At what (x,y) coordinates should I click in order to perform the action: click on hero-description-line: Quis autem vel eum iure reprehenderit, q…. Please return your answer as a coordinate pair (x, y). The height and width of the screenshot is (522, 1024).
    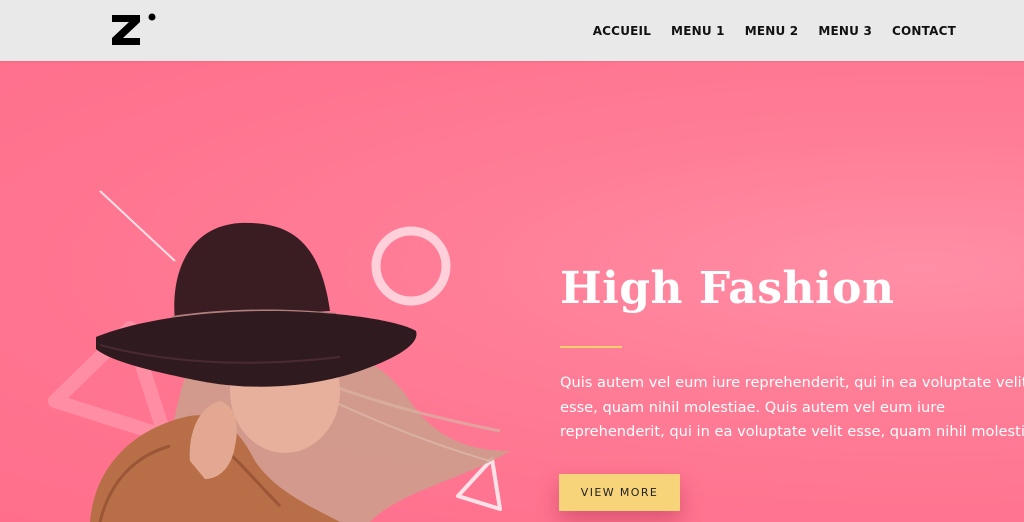
    Looking at the image, I should click on (792, 382).